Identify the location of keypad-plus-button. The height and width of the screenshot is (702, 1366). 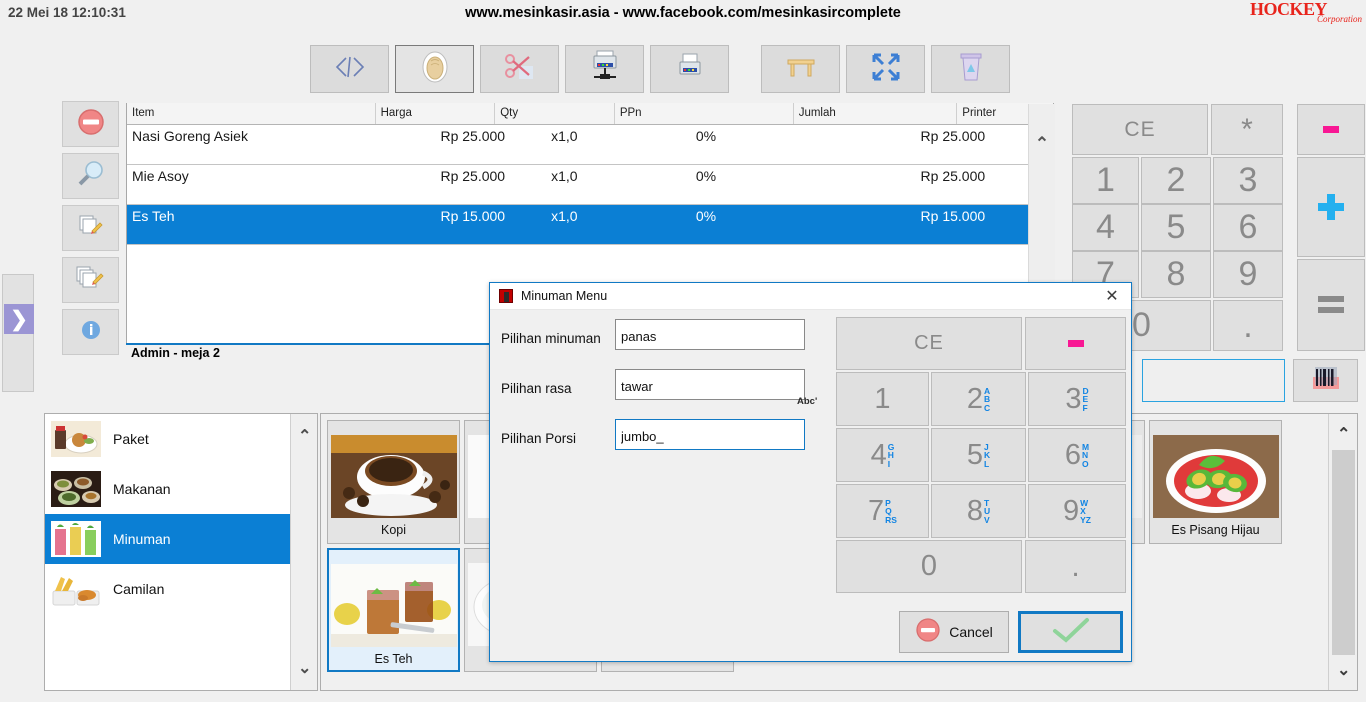
(1331, 207).